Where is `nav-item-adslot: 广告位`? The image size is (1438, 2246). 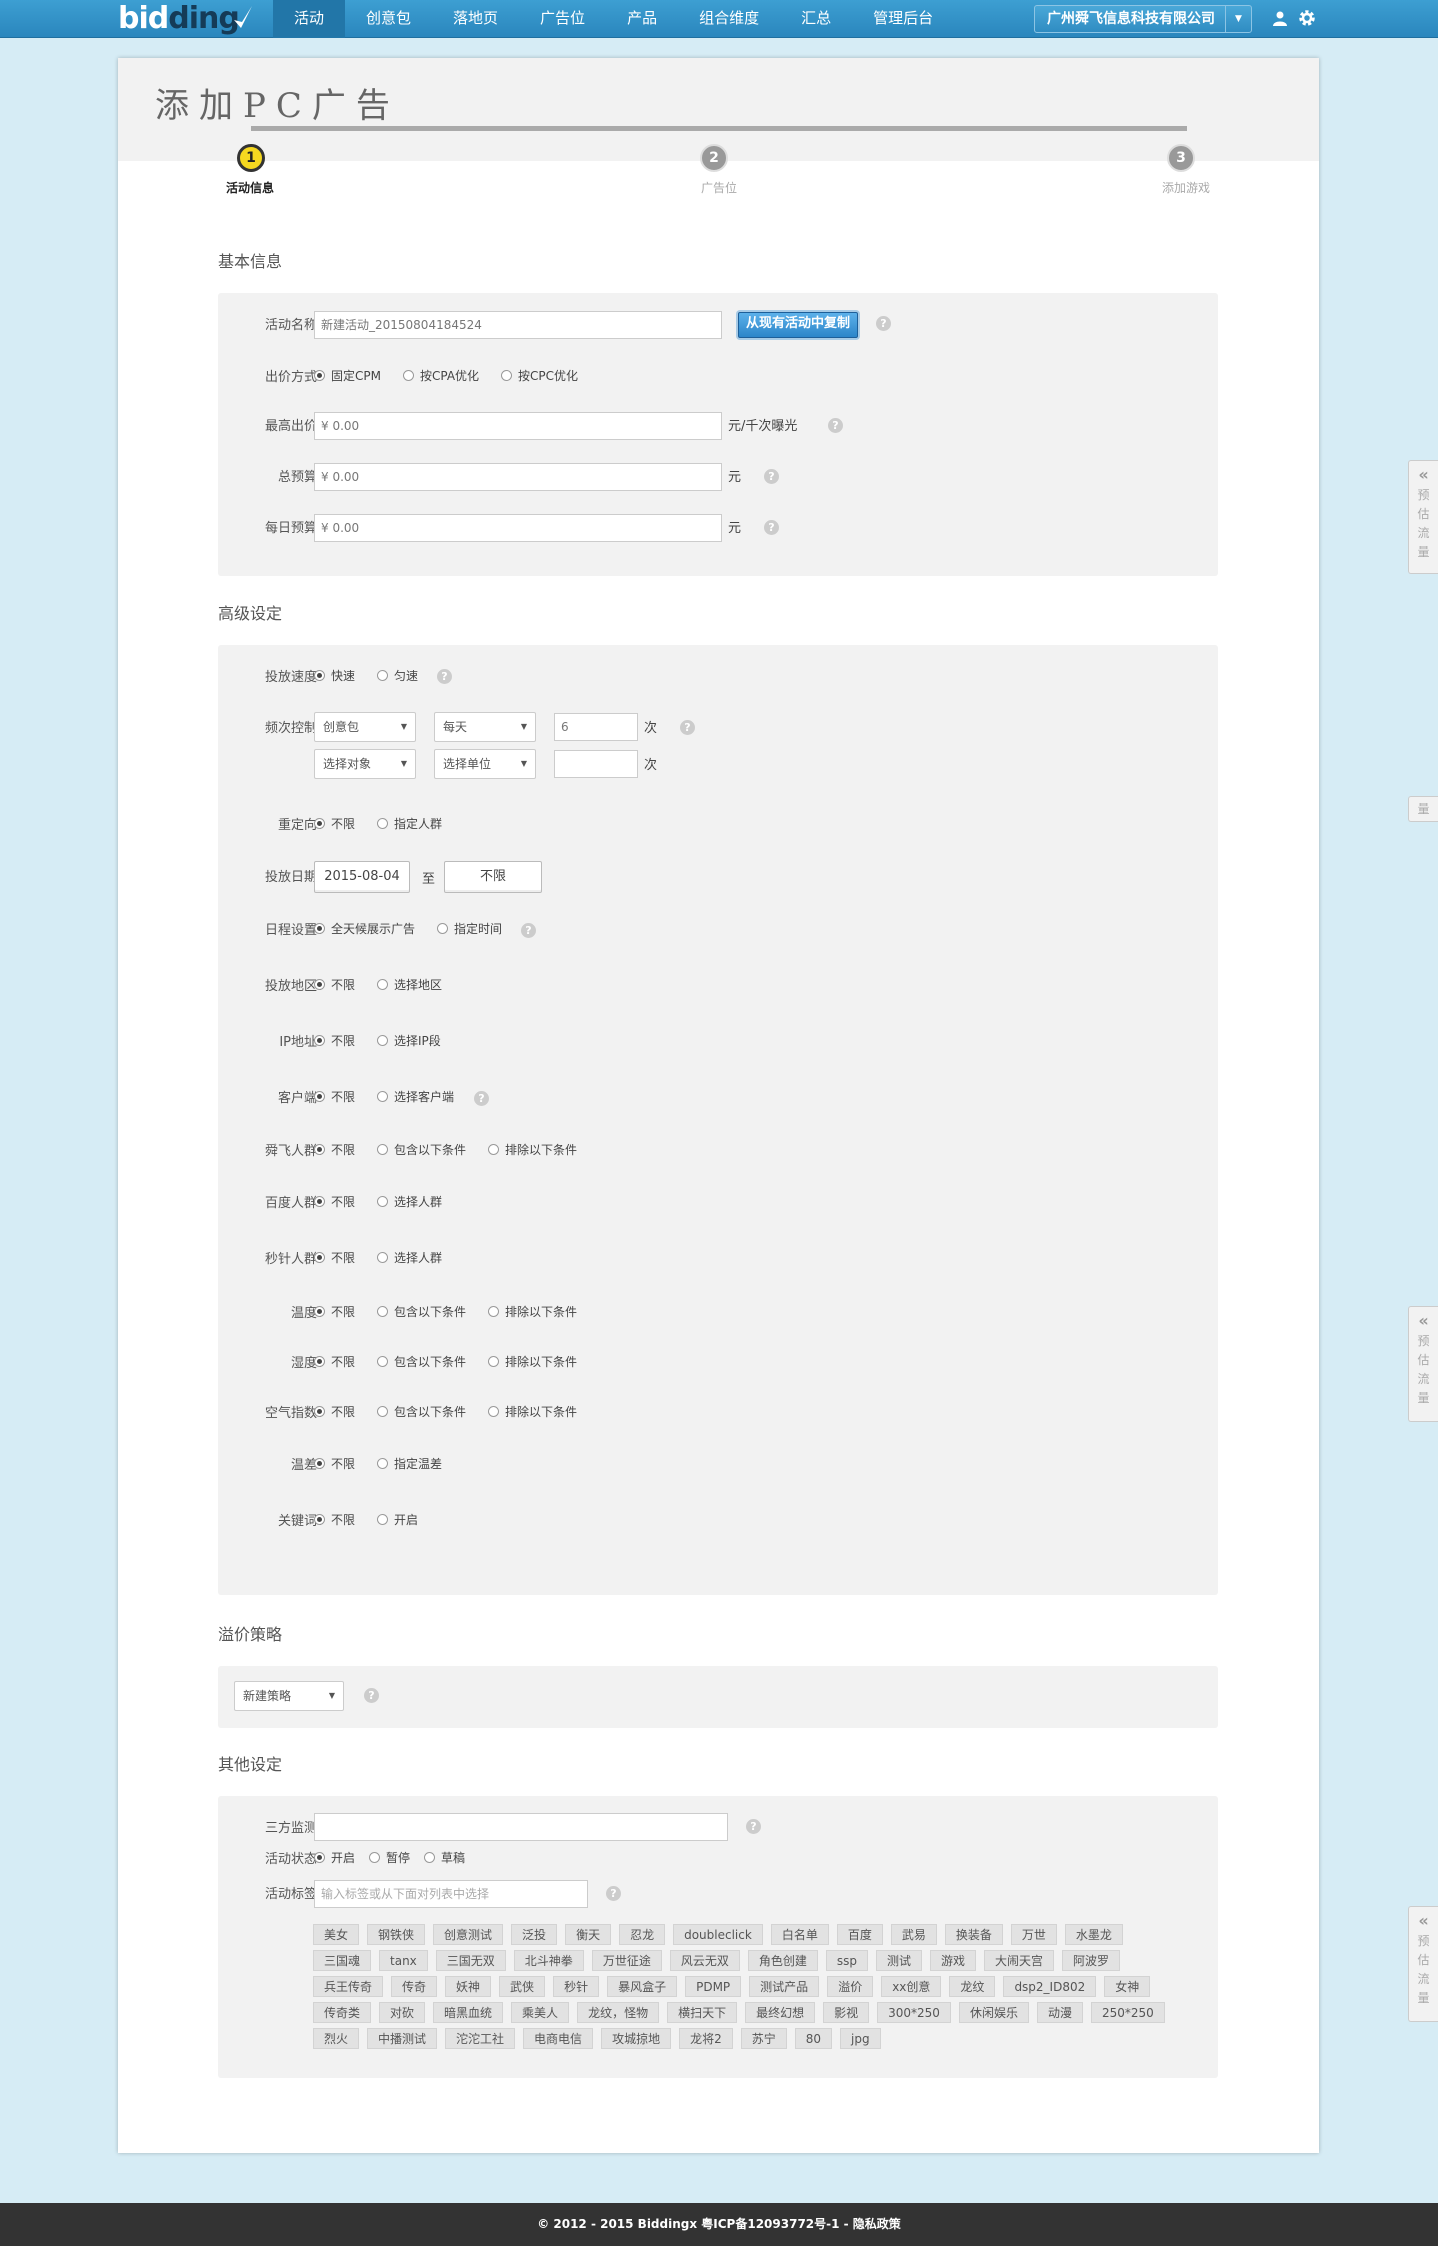 nav-item-adslot: 广告位 is located at coordinates (562, 19).